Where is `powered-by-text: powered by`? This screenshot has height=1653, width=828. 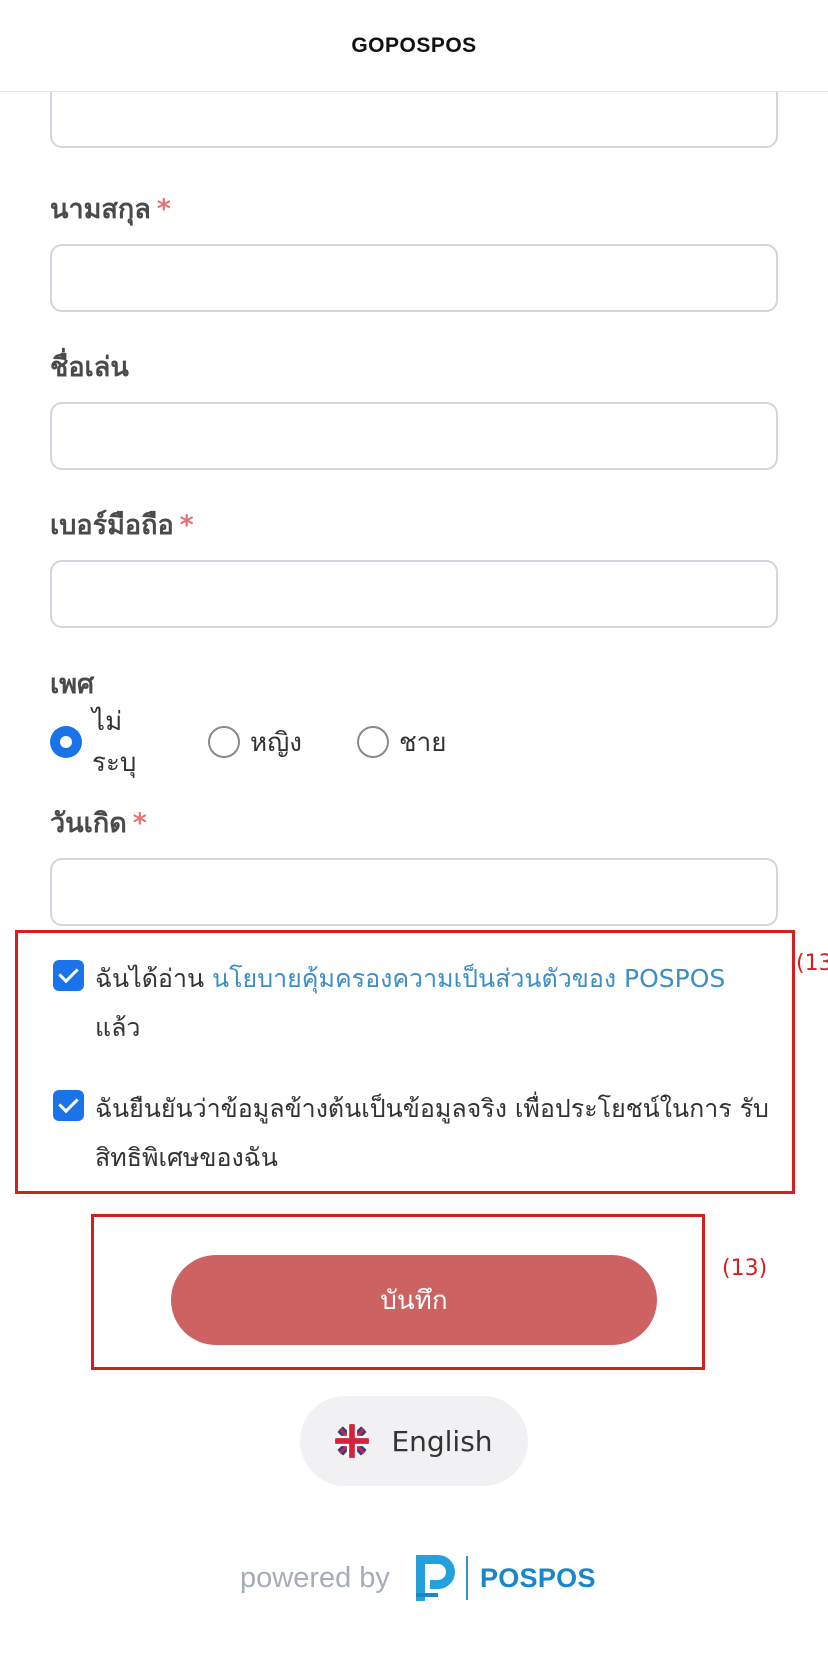 powered-by-text: powered by is located at coordinates (315, 1577).